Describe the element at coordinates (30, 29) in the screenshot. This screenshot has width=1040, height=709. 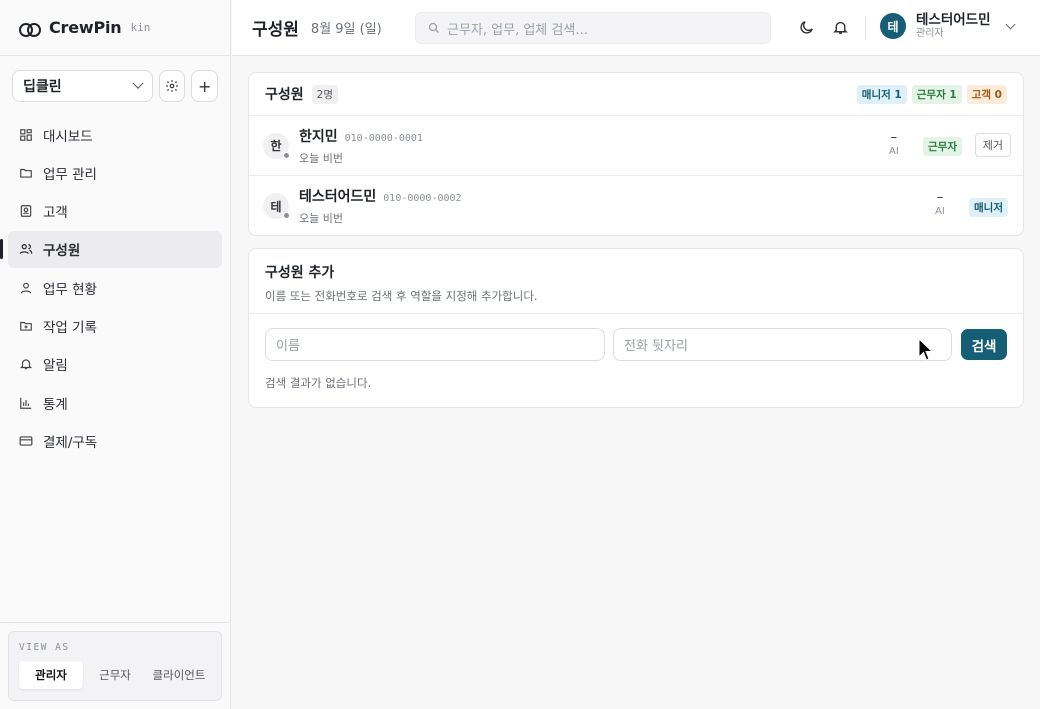
I see `logo-icon` at that location.